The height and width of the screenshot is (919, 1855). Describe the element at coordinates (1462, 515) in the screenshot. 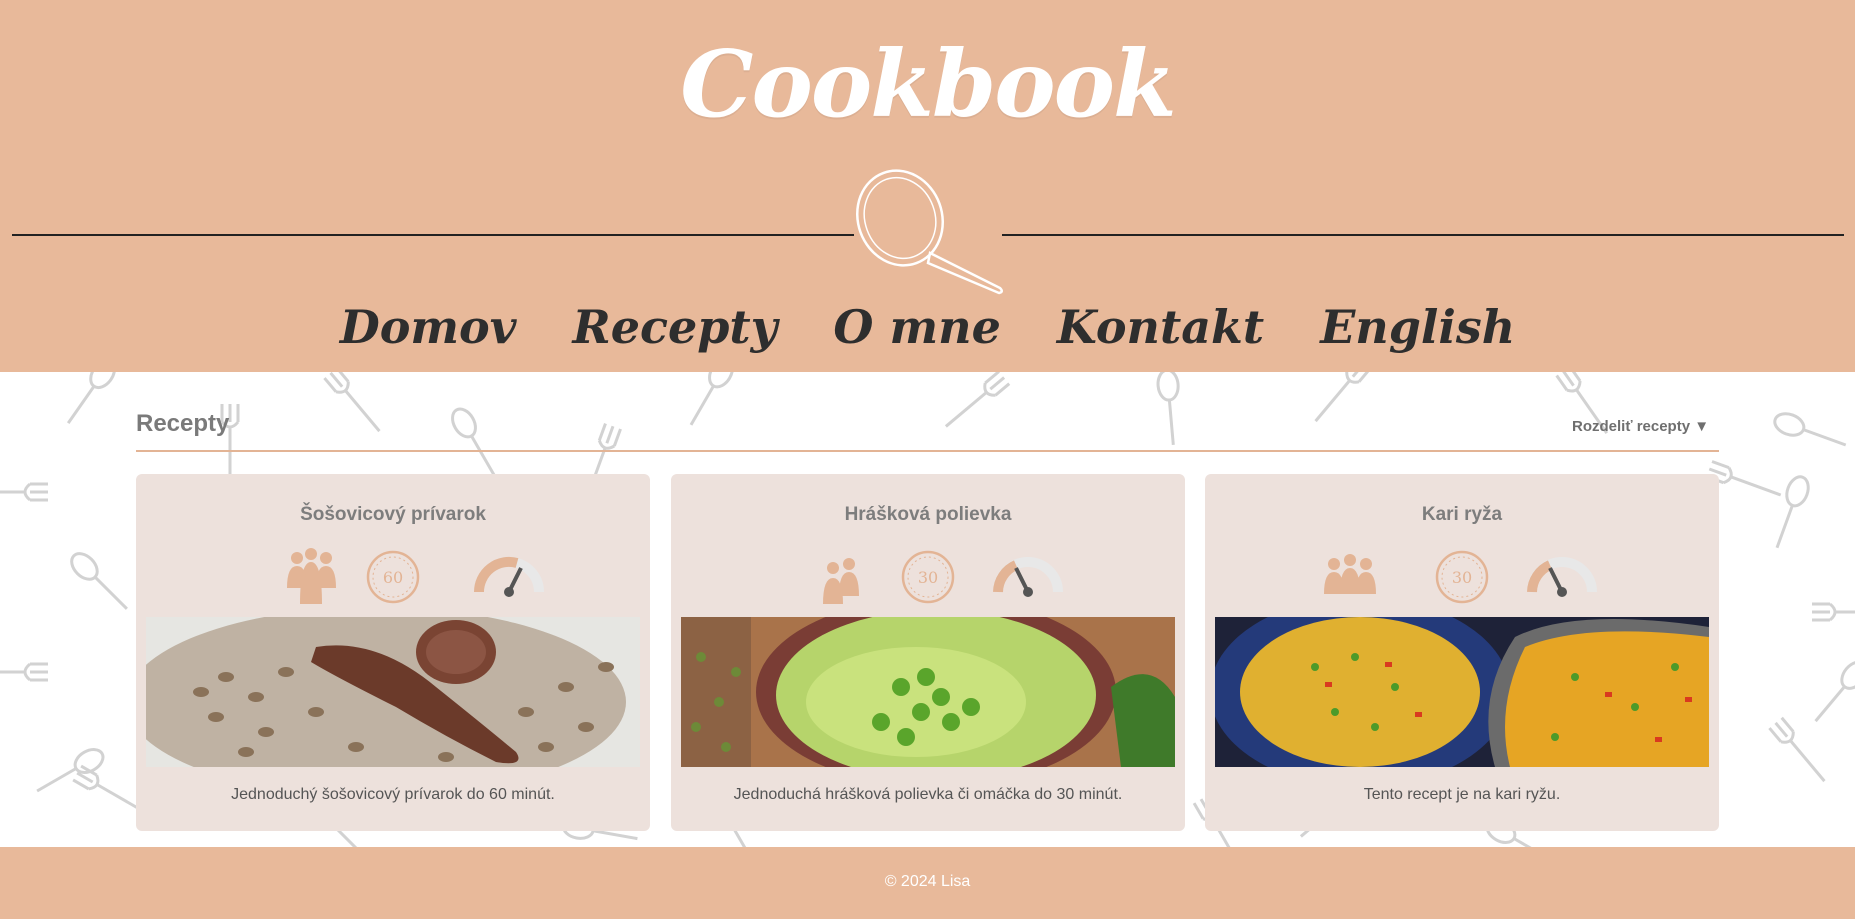

I see `recipe-title: Kari ryža` at that location.